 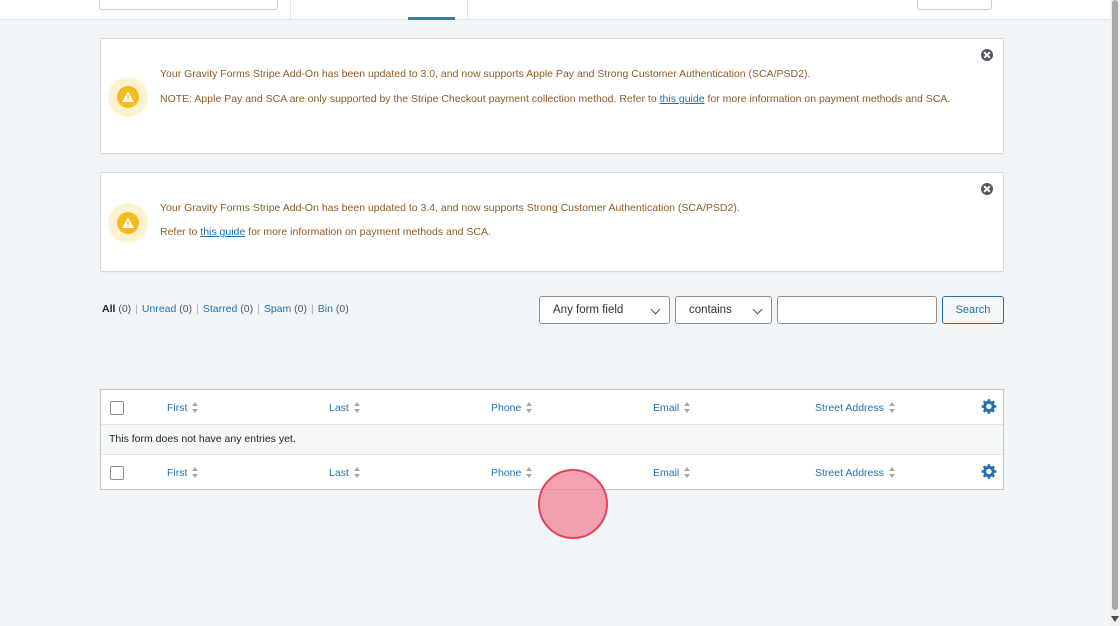 What do you see at coordinates (1115, 619) in the screenshot?
I see `scroll-down-arrow-icon` at bounding box center [1115, 619].